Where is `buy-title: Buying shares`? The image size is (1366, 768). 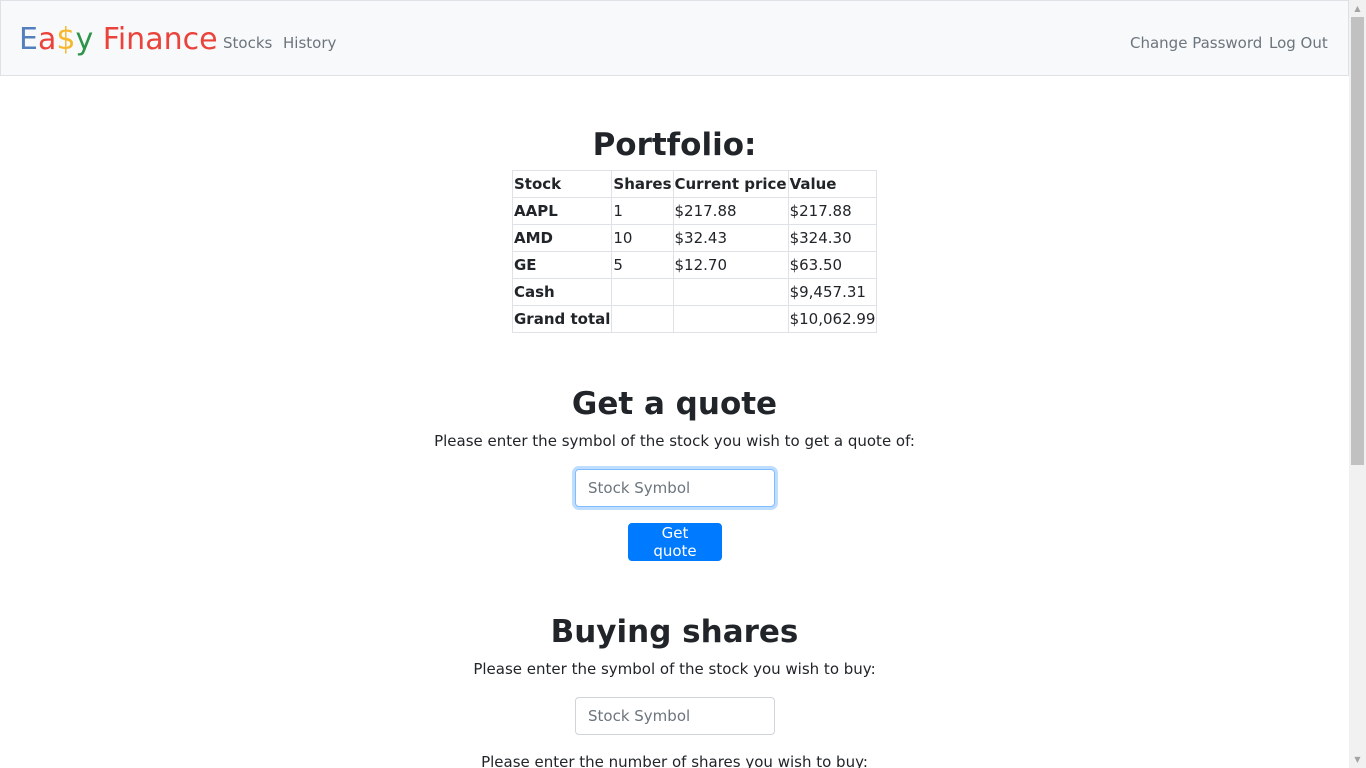
buy-title: Buying shares is located at coordinates (674, 632).